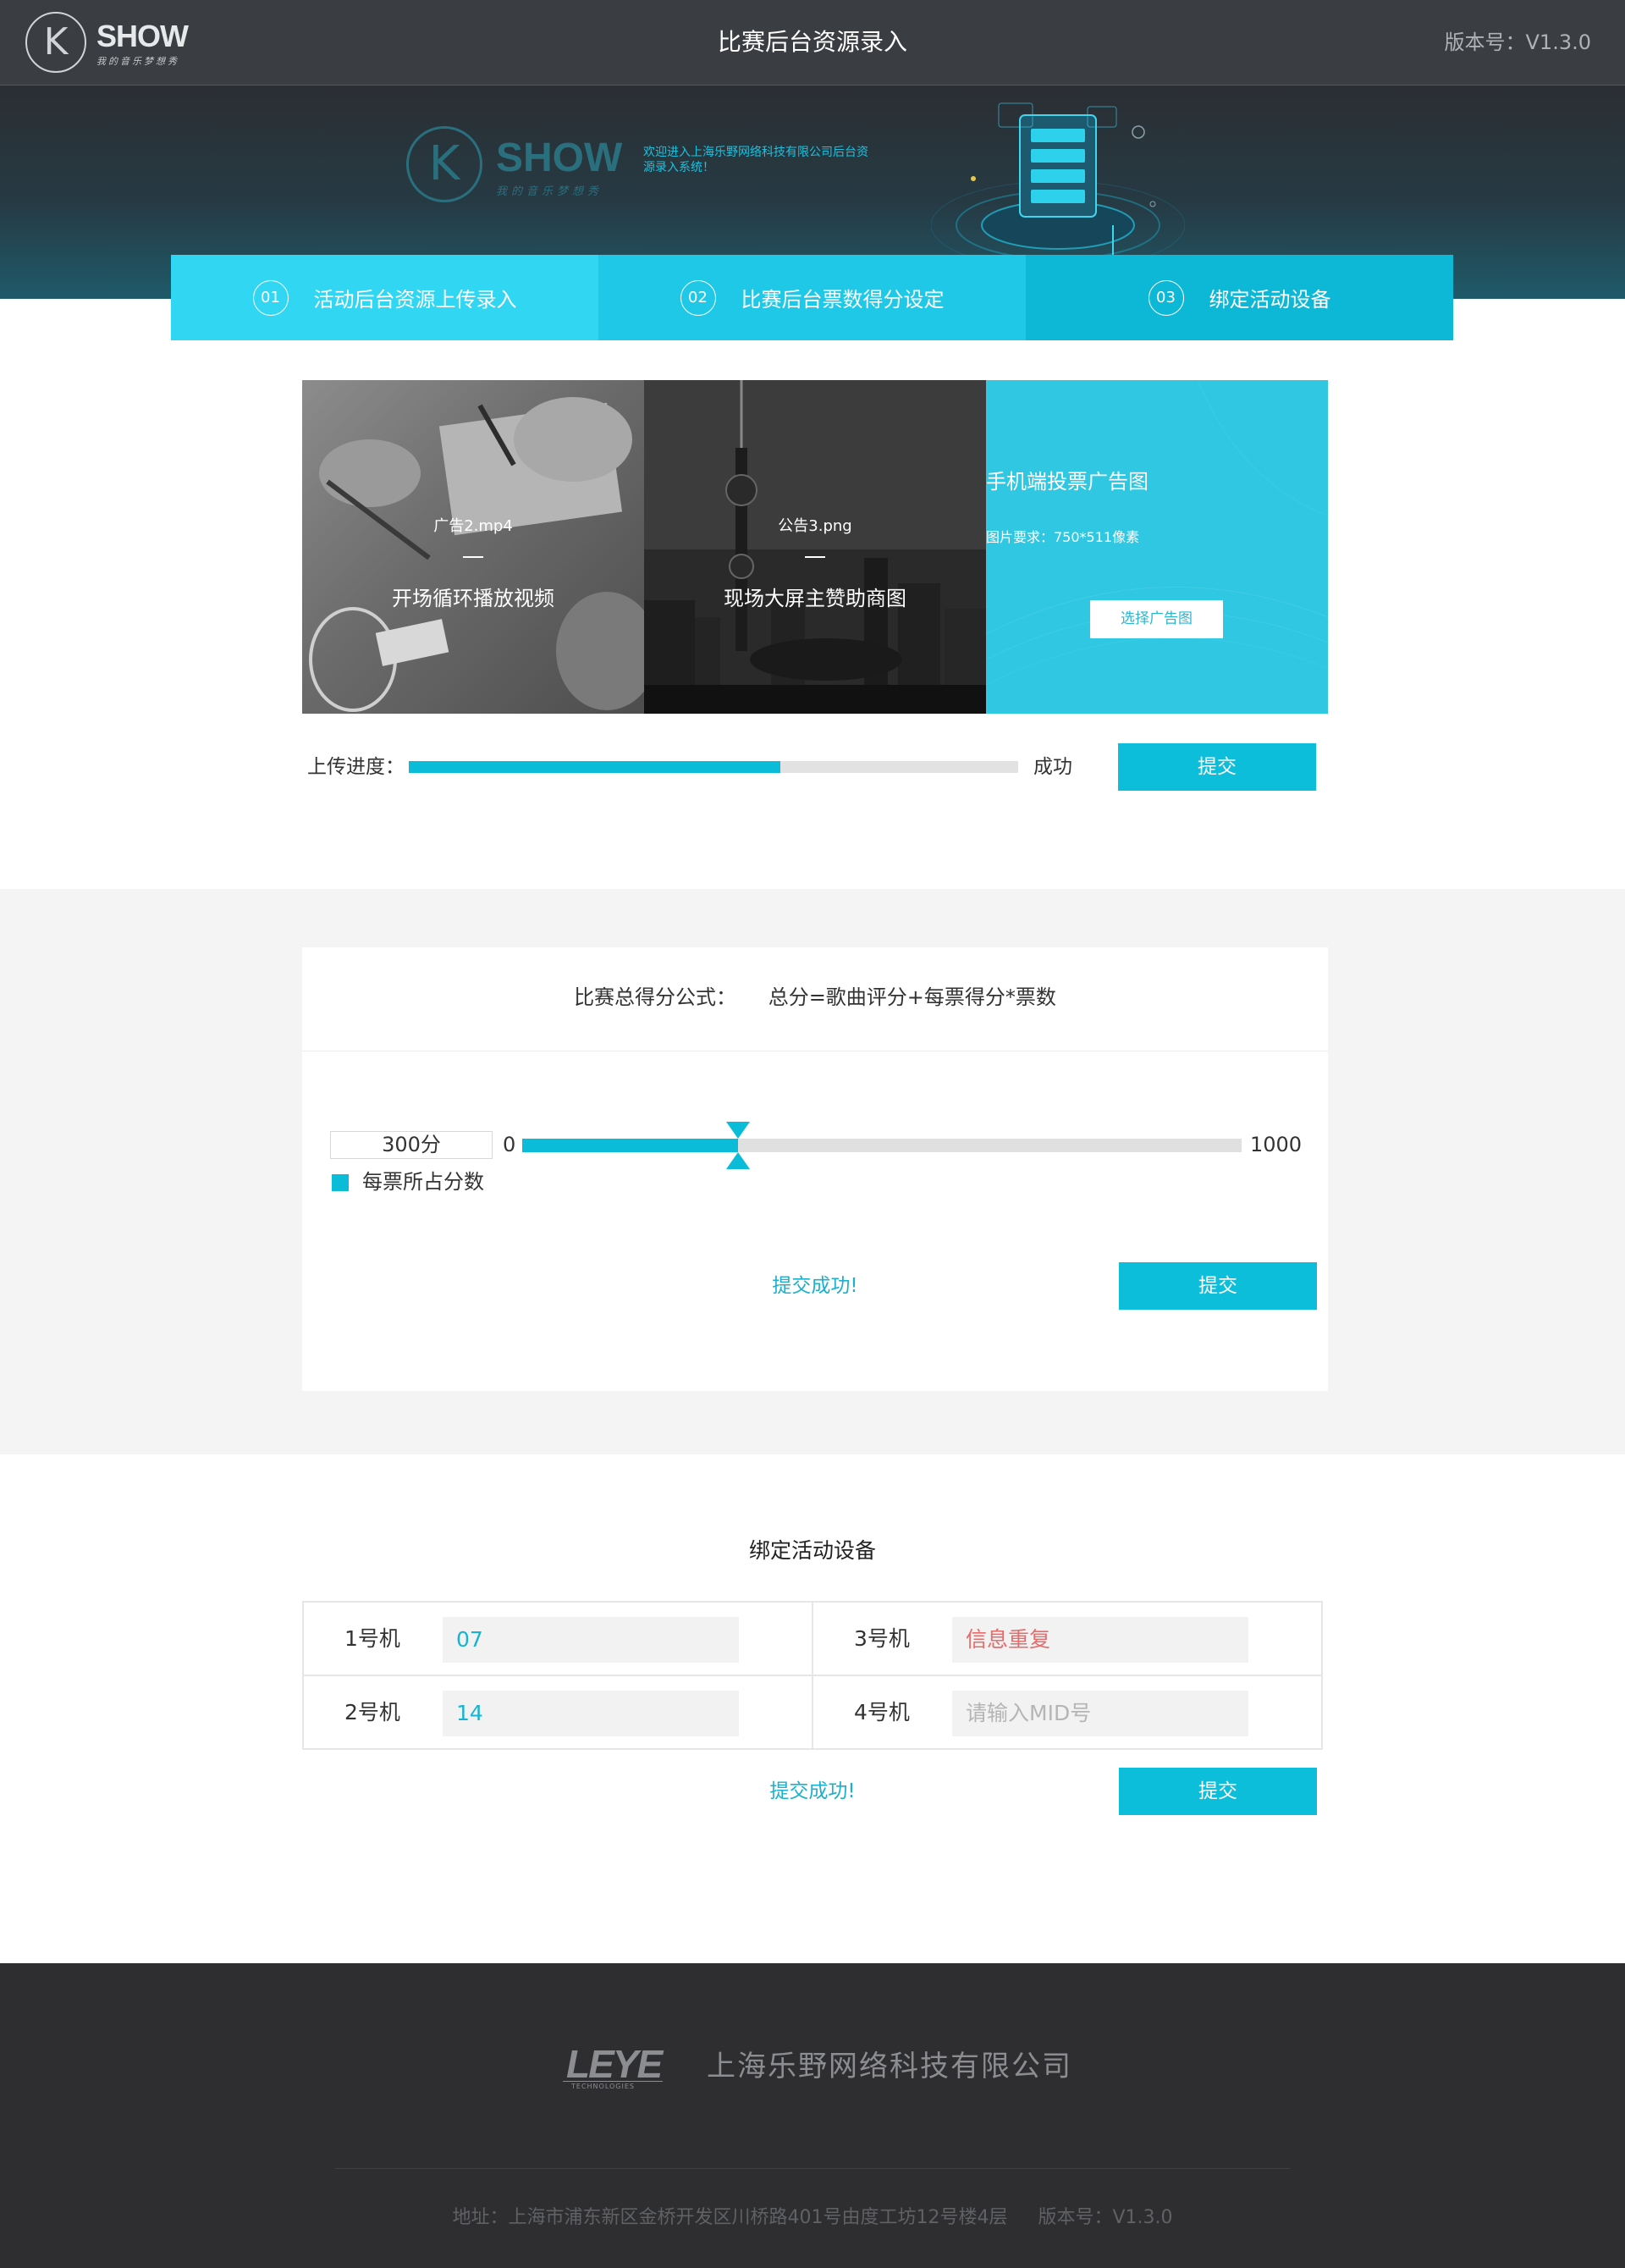 This screenshot has width=1625, height=2268. What do you see at coordinates (1518, 42) in the screenshot?
I see `version-label: 版本号：V1.3.0` at bounding box center [1518, 42].